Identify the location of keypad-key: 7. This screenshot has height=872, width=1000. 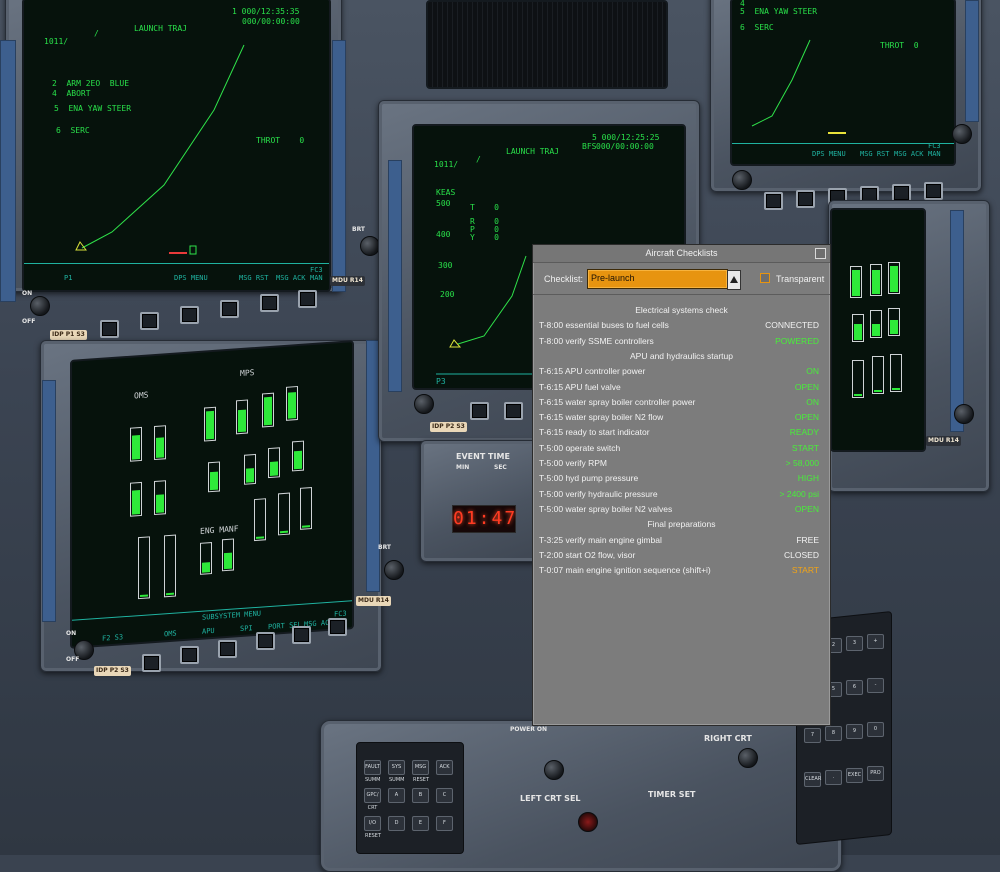
(812, 735).